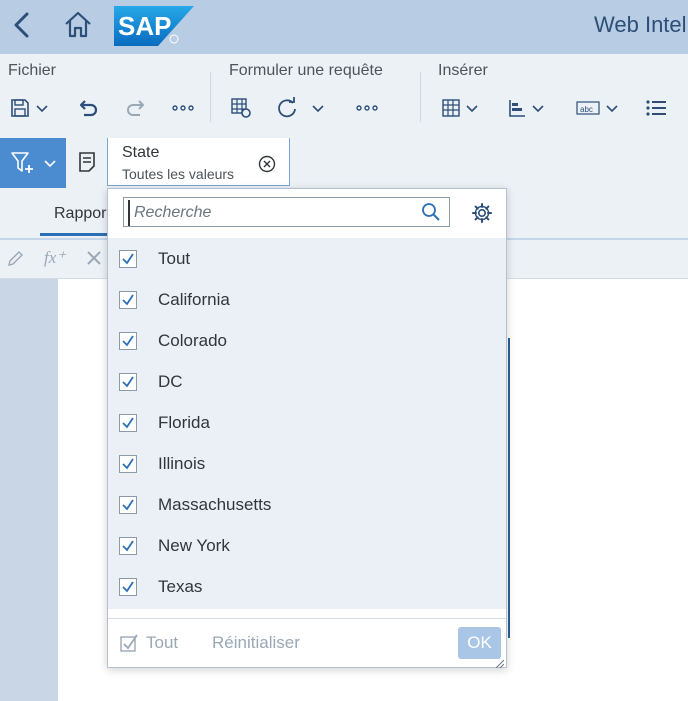 This screenshot has height=701, width=688. Describe the element at coordinates (526, 108) in the screenshot. I see `insert-chart-button` at that location.